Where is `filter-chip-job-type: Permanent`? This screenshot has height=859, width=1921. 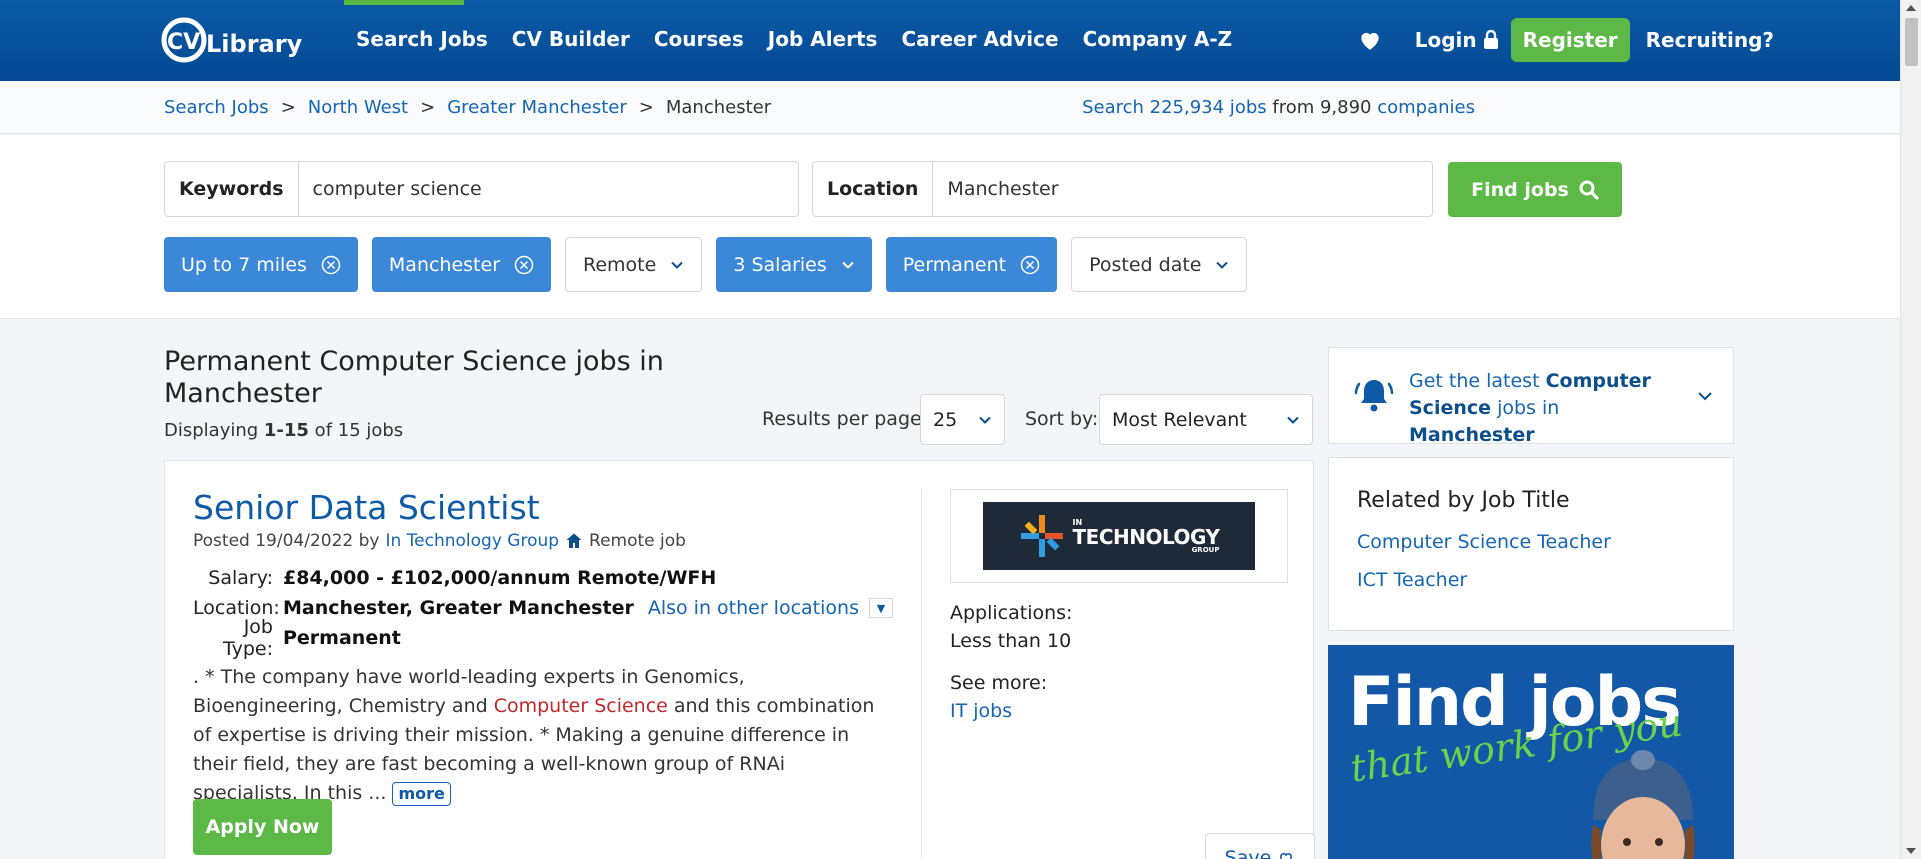
filter-chip-job-type: Permanent is located at coordinates (971, 264).